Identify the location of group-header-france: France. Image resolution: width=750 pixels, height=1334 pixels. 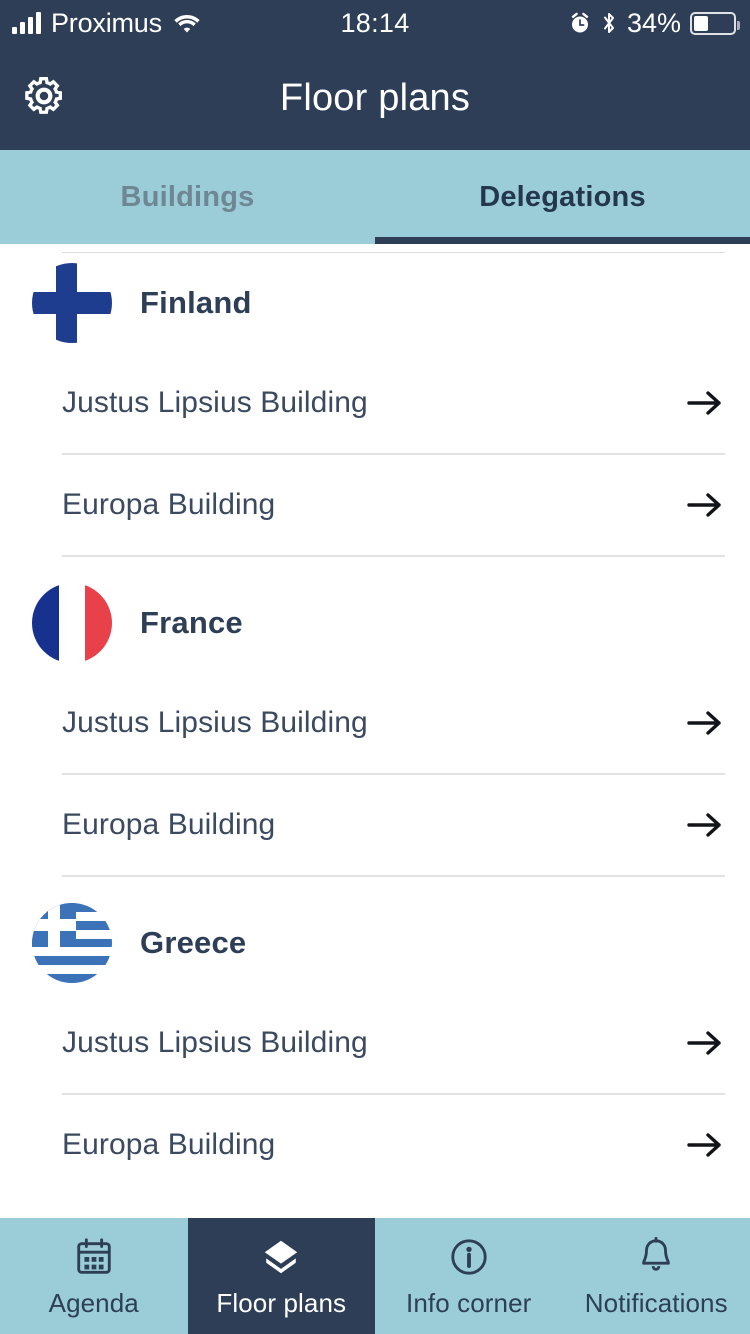
(375, 623).